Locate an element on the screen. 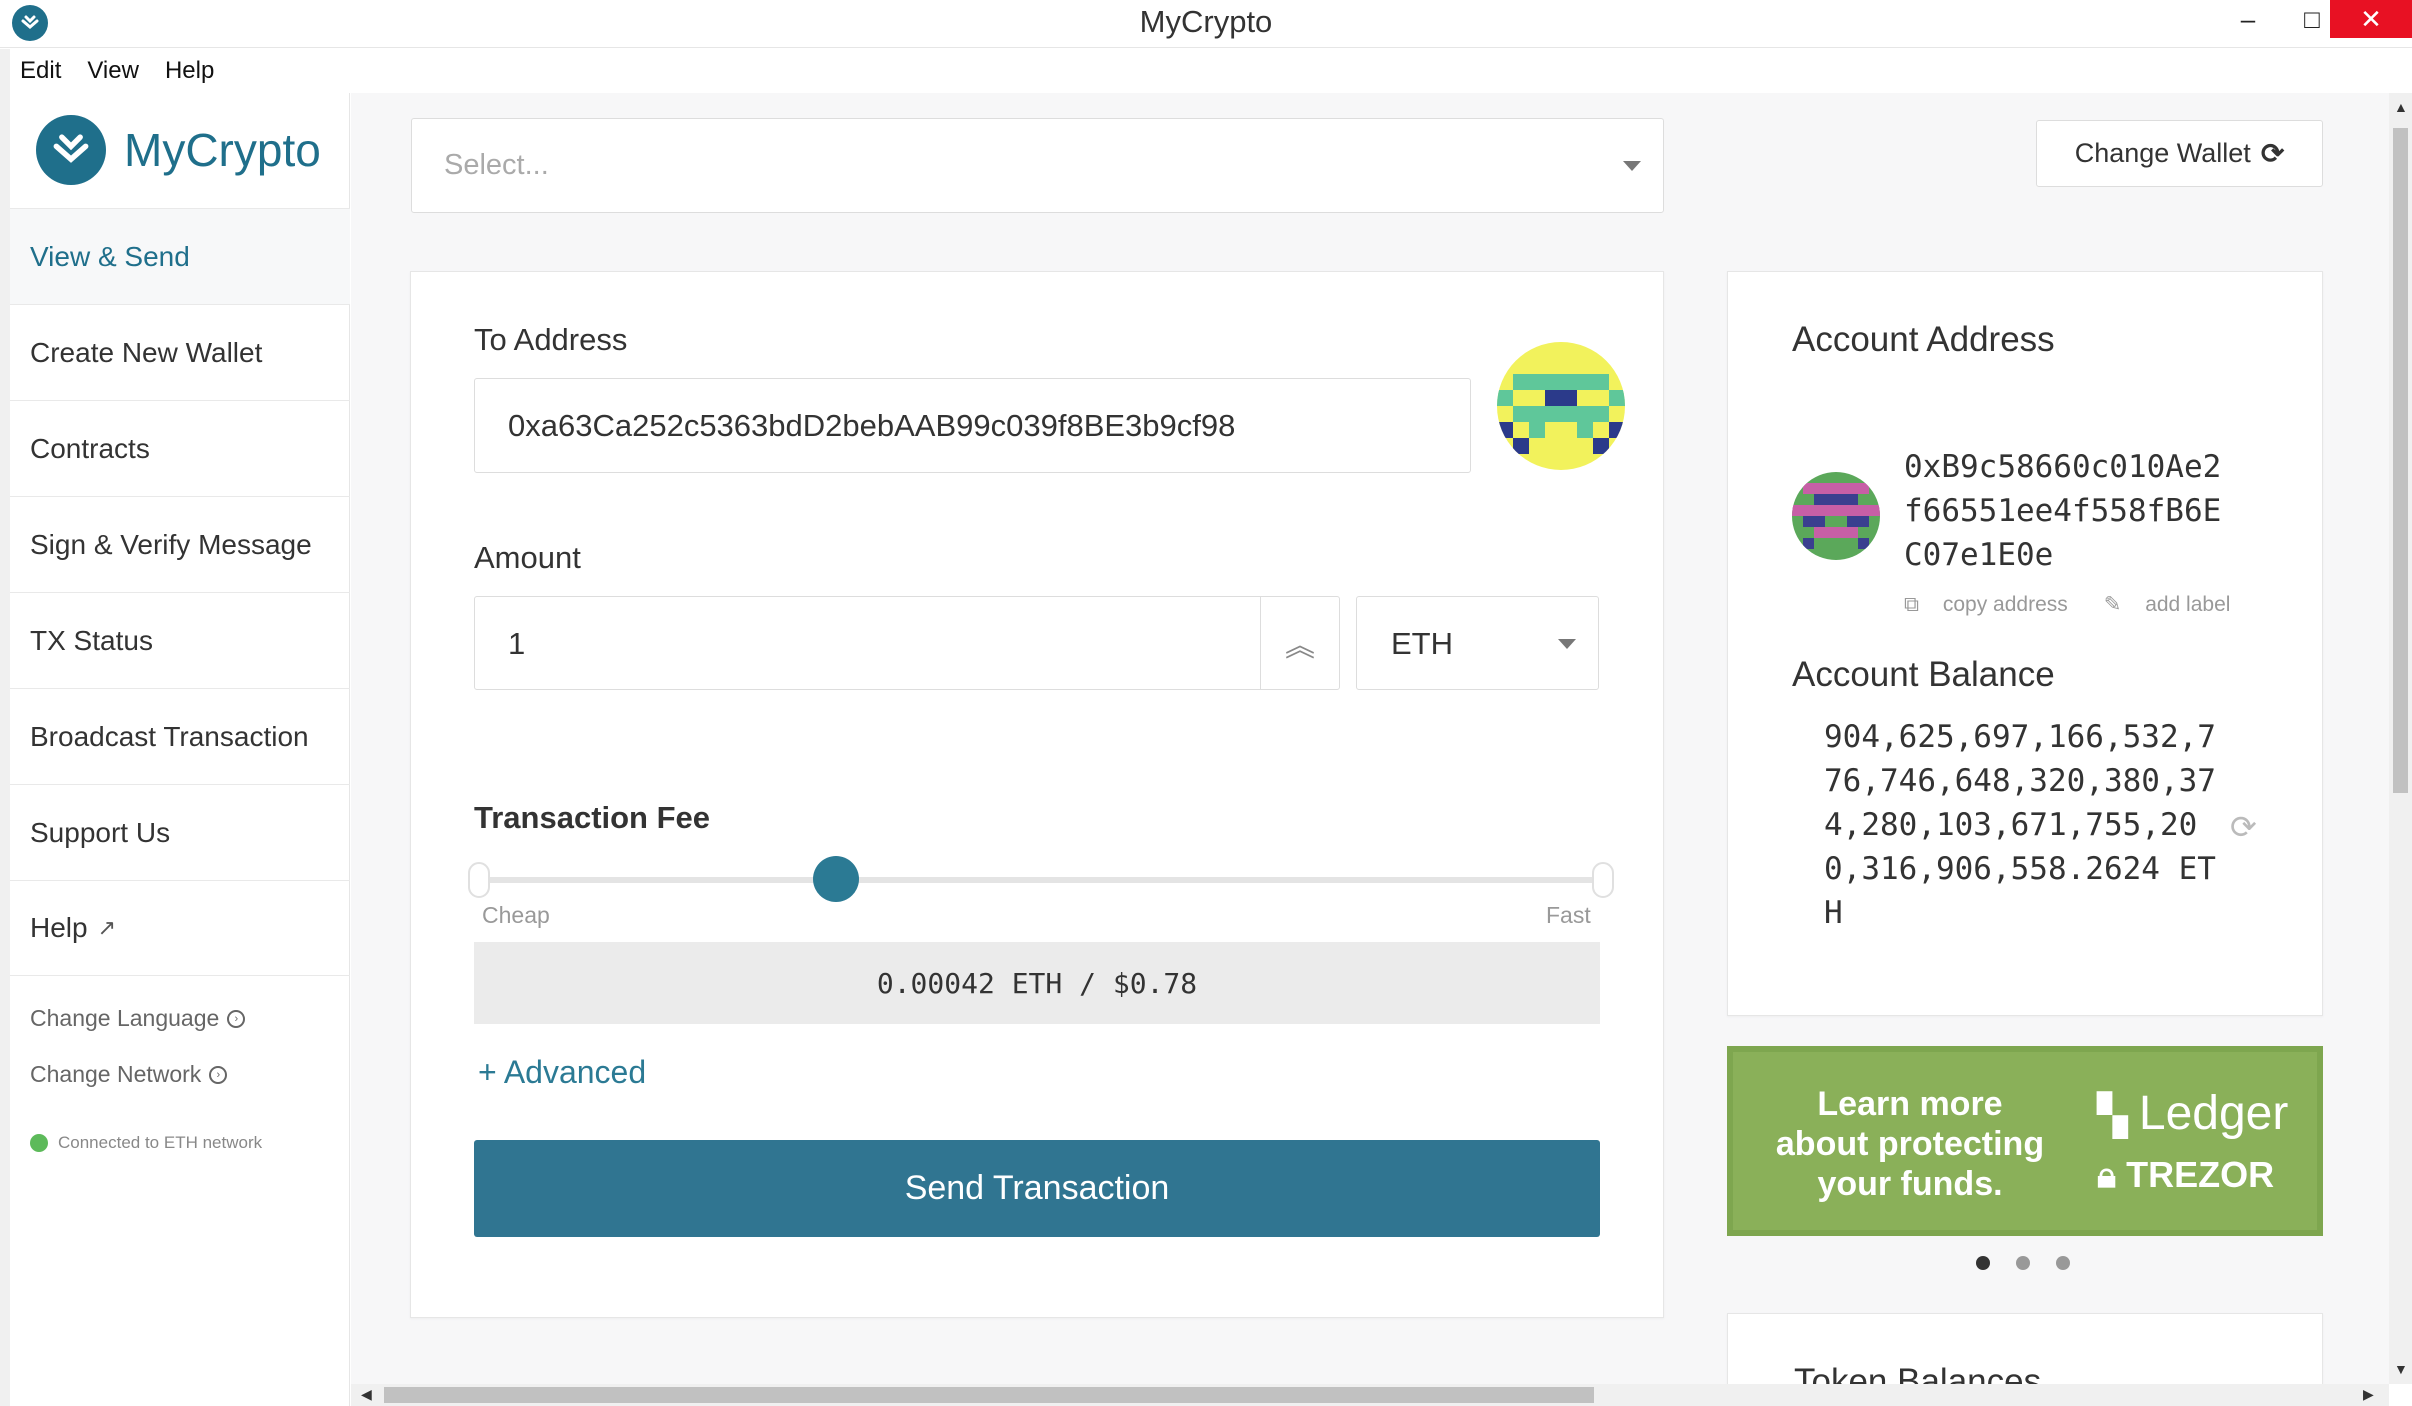 Image resolution: width=2412 pixels, height=1406 pixels. currency-select: ETH is located at coordinates (1477, 643).